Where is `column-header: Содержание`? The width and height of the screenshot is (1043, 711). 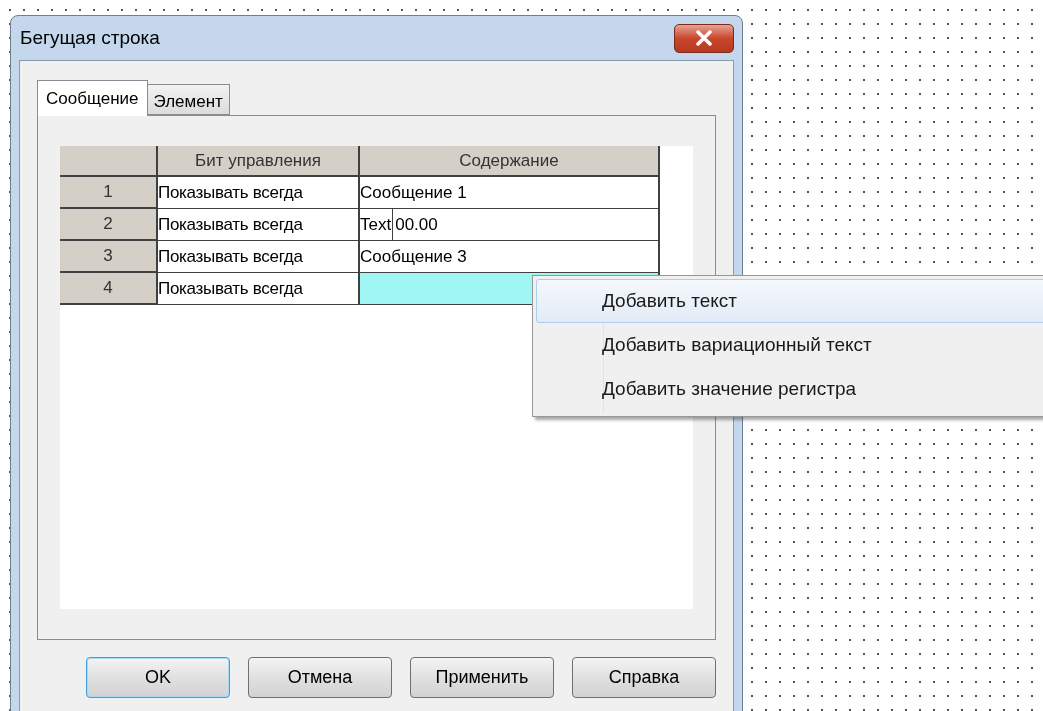 column-header: Содержание is located at coordinates (510, 161).